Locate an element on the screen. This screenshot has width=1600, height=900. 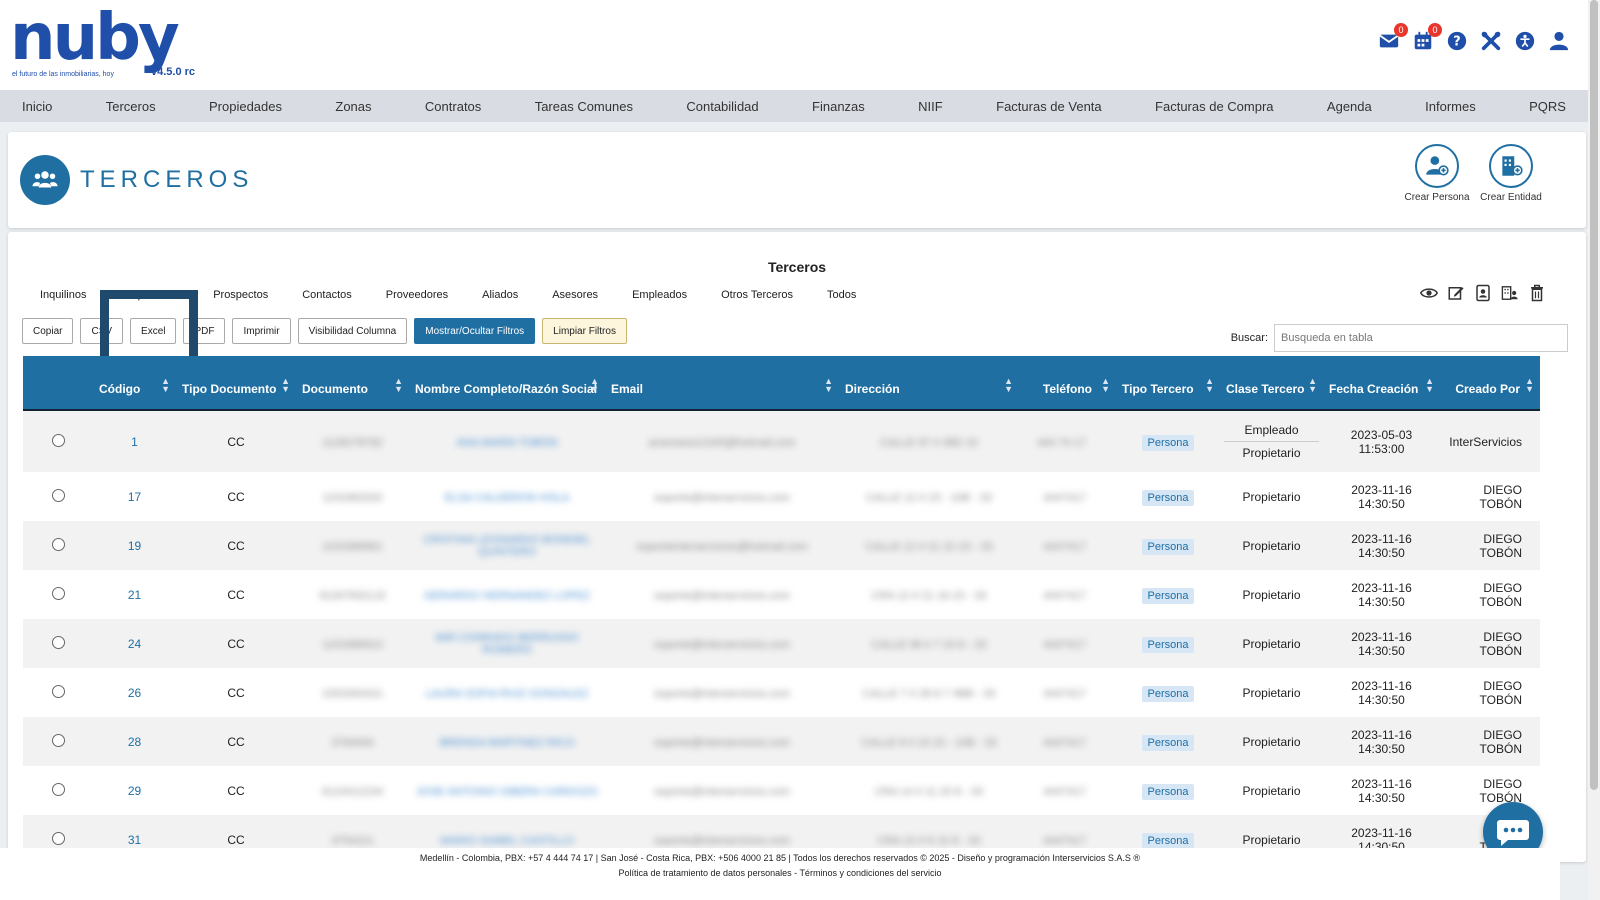
header-fecha-creacion: Fecha Creación ▲ ▼ is located at coordinates (1381, 383).